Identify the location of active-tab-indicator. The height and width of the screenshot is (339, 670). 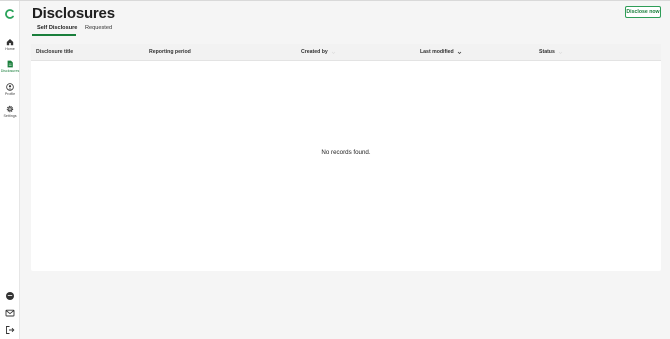
(54, 35).